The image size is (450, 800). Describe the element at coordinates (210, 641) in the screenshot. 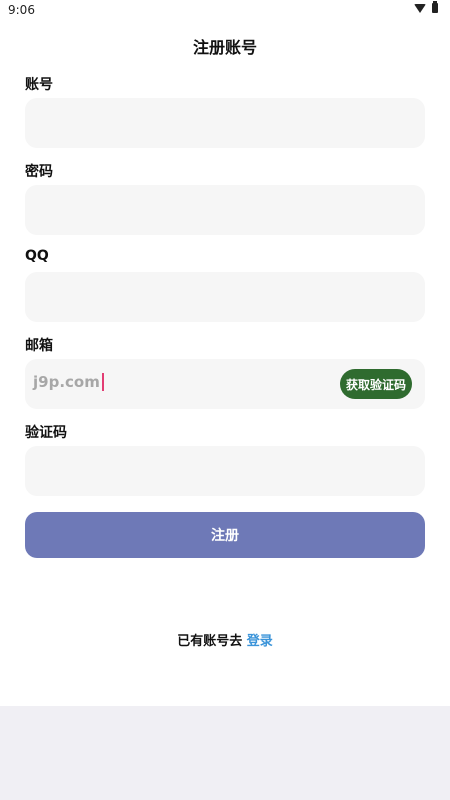

I see `login-prompt-text: 已有账号去` at that location.